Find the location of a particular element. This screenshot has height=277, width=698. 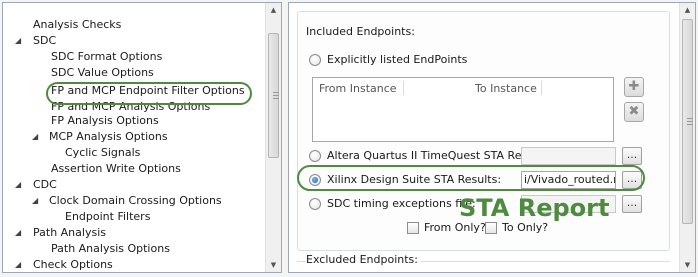

explicit-endpoints-label: Explicitly listed EndPoints is located at coordinates (397, 59).